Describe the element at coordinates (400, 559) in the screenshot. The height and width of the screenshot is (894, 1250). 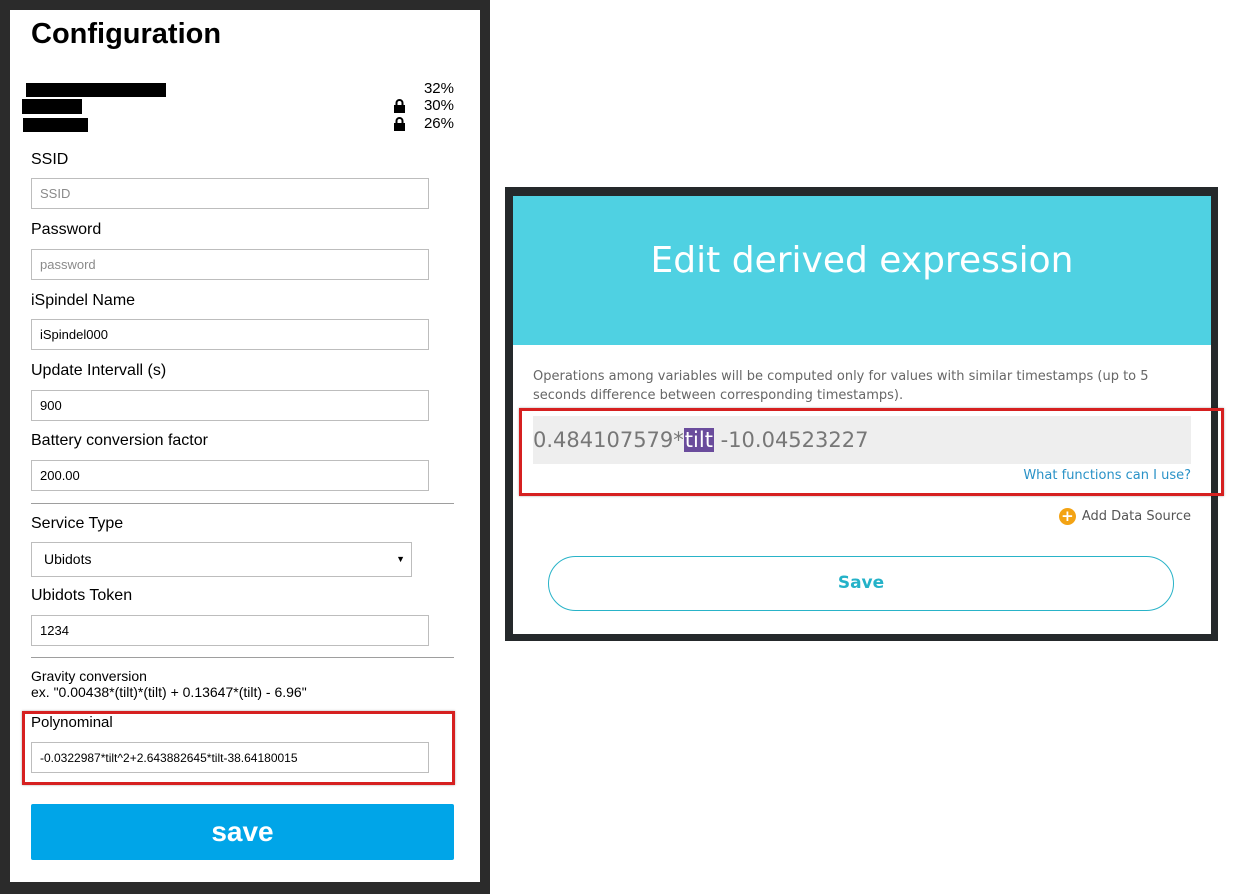
I see `chevron-down-icon: ▼` at that location.